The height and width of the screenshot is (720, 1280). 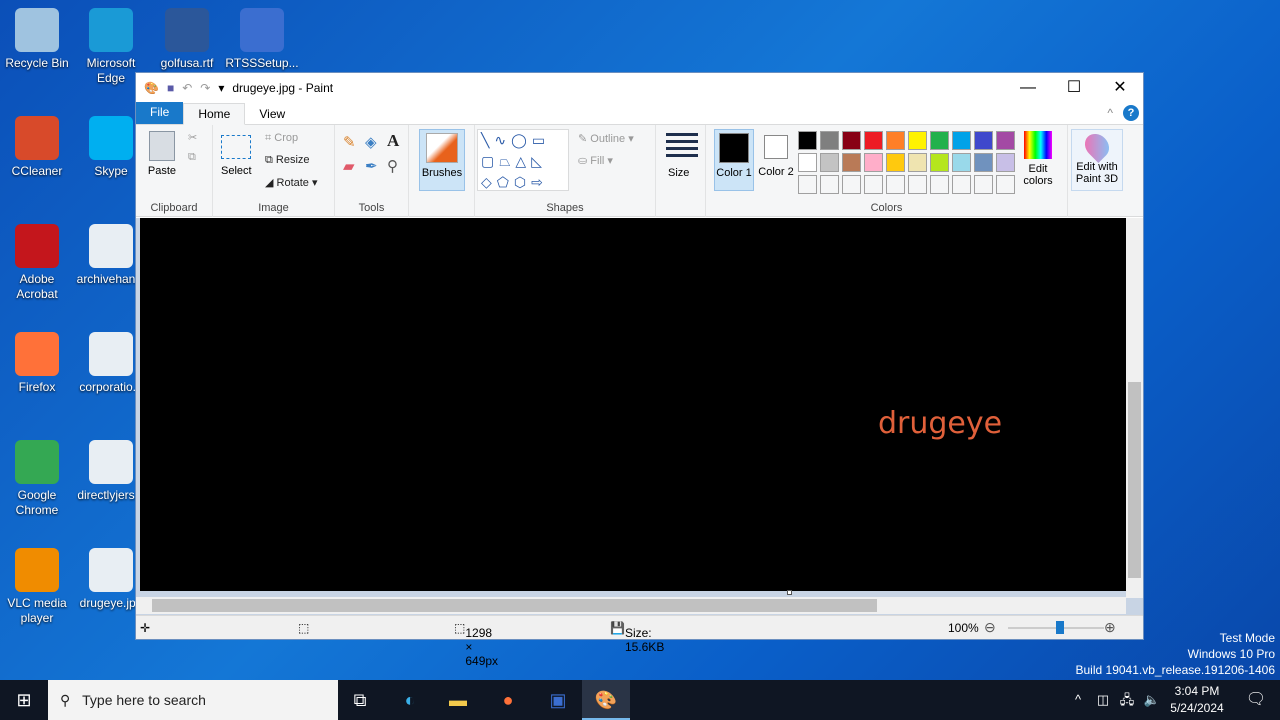 I want to click on cursor-position-icon: ✛, so click(x=145, y=628).